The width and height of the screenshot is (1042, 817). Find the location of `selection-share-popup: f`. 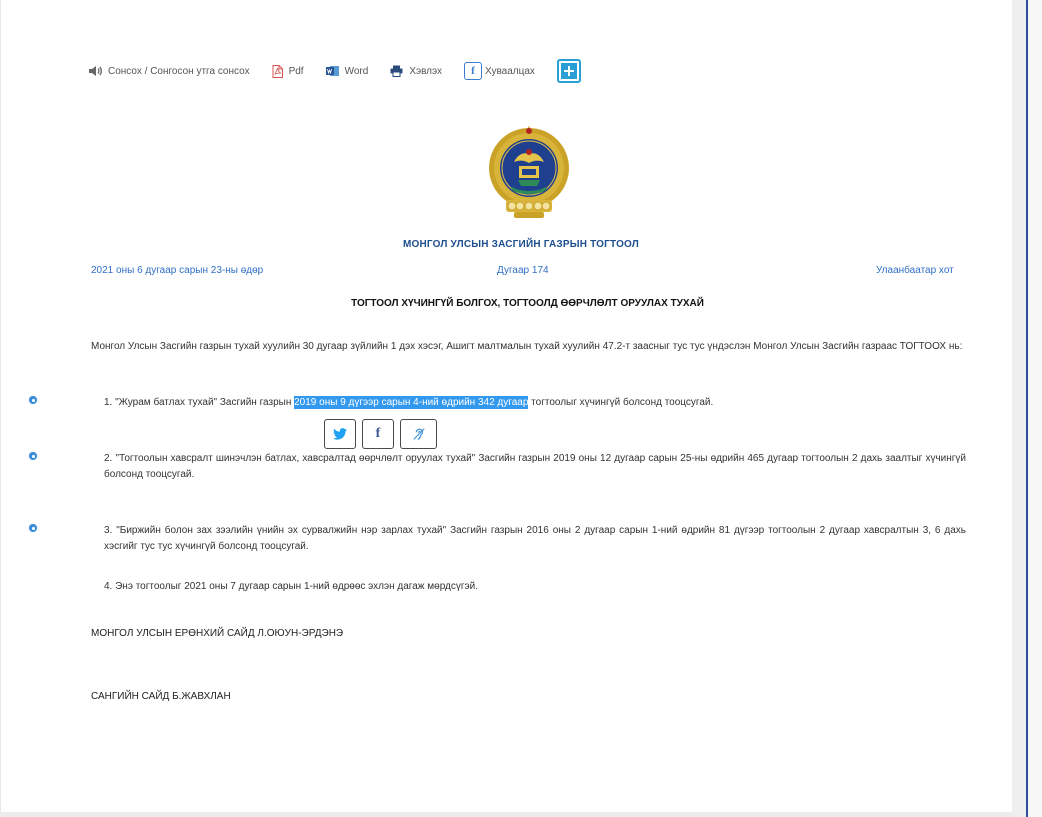

selection-share-popup: f is located at coordinates (383, 434).